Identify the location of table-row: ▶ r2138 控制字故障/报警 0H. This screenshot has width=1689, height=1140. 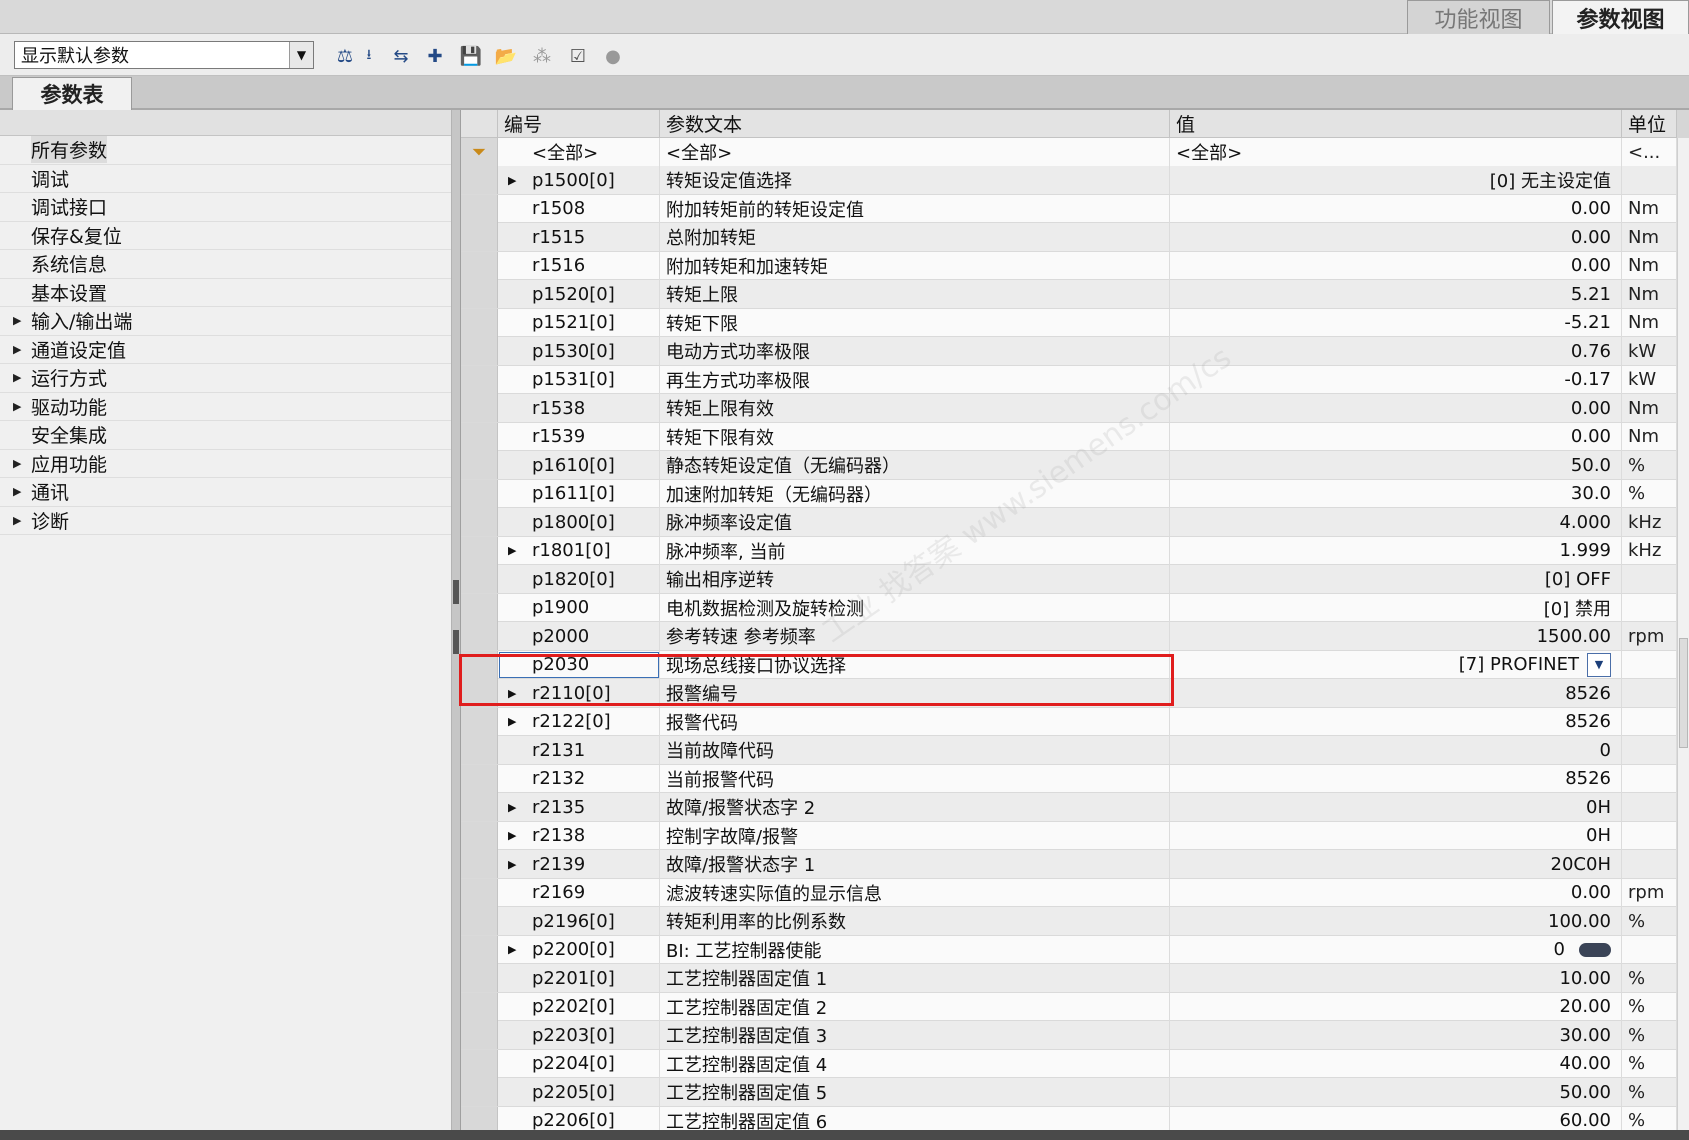
(1069, 835).